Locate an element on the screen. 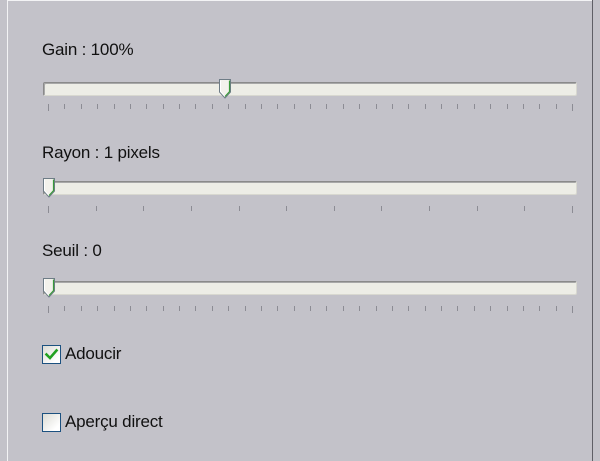  radius-label: Rayon : 1 pixels is located at coordinates (101, 152).